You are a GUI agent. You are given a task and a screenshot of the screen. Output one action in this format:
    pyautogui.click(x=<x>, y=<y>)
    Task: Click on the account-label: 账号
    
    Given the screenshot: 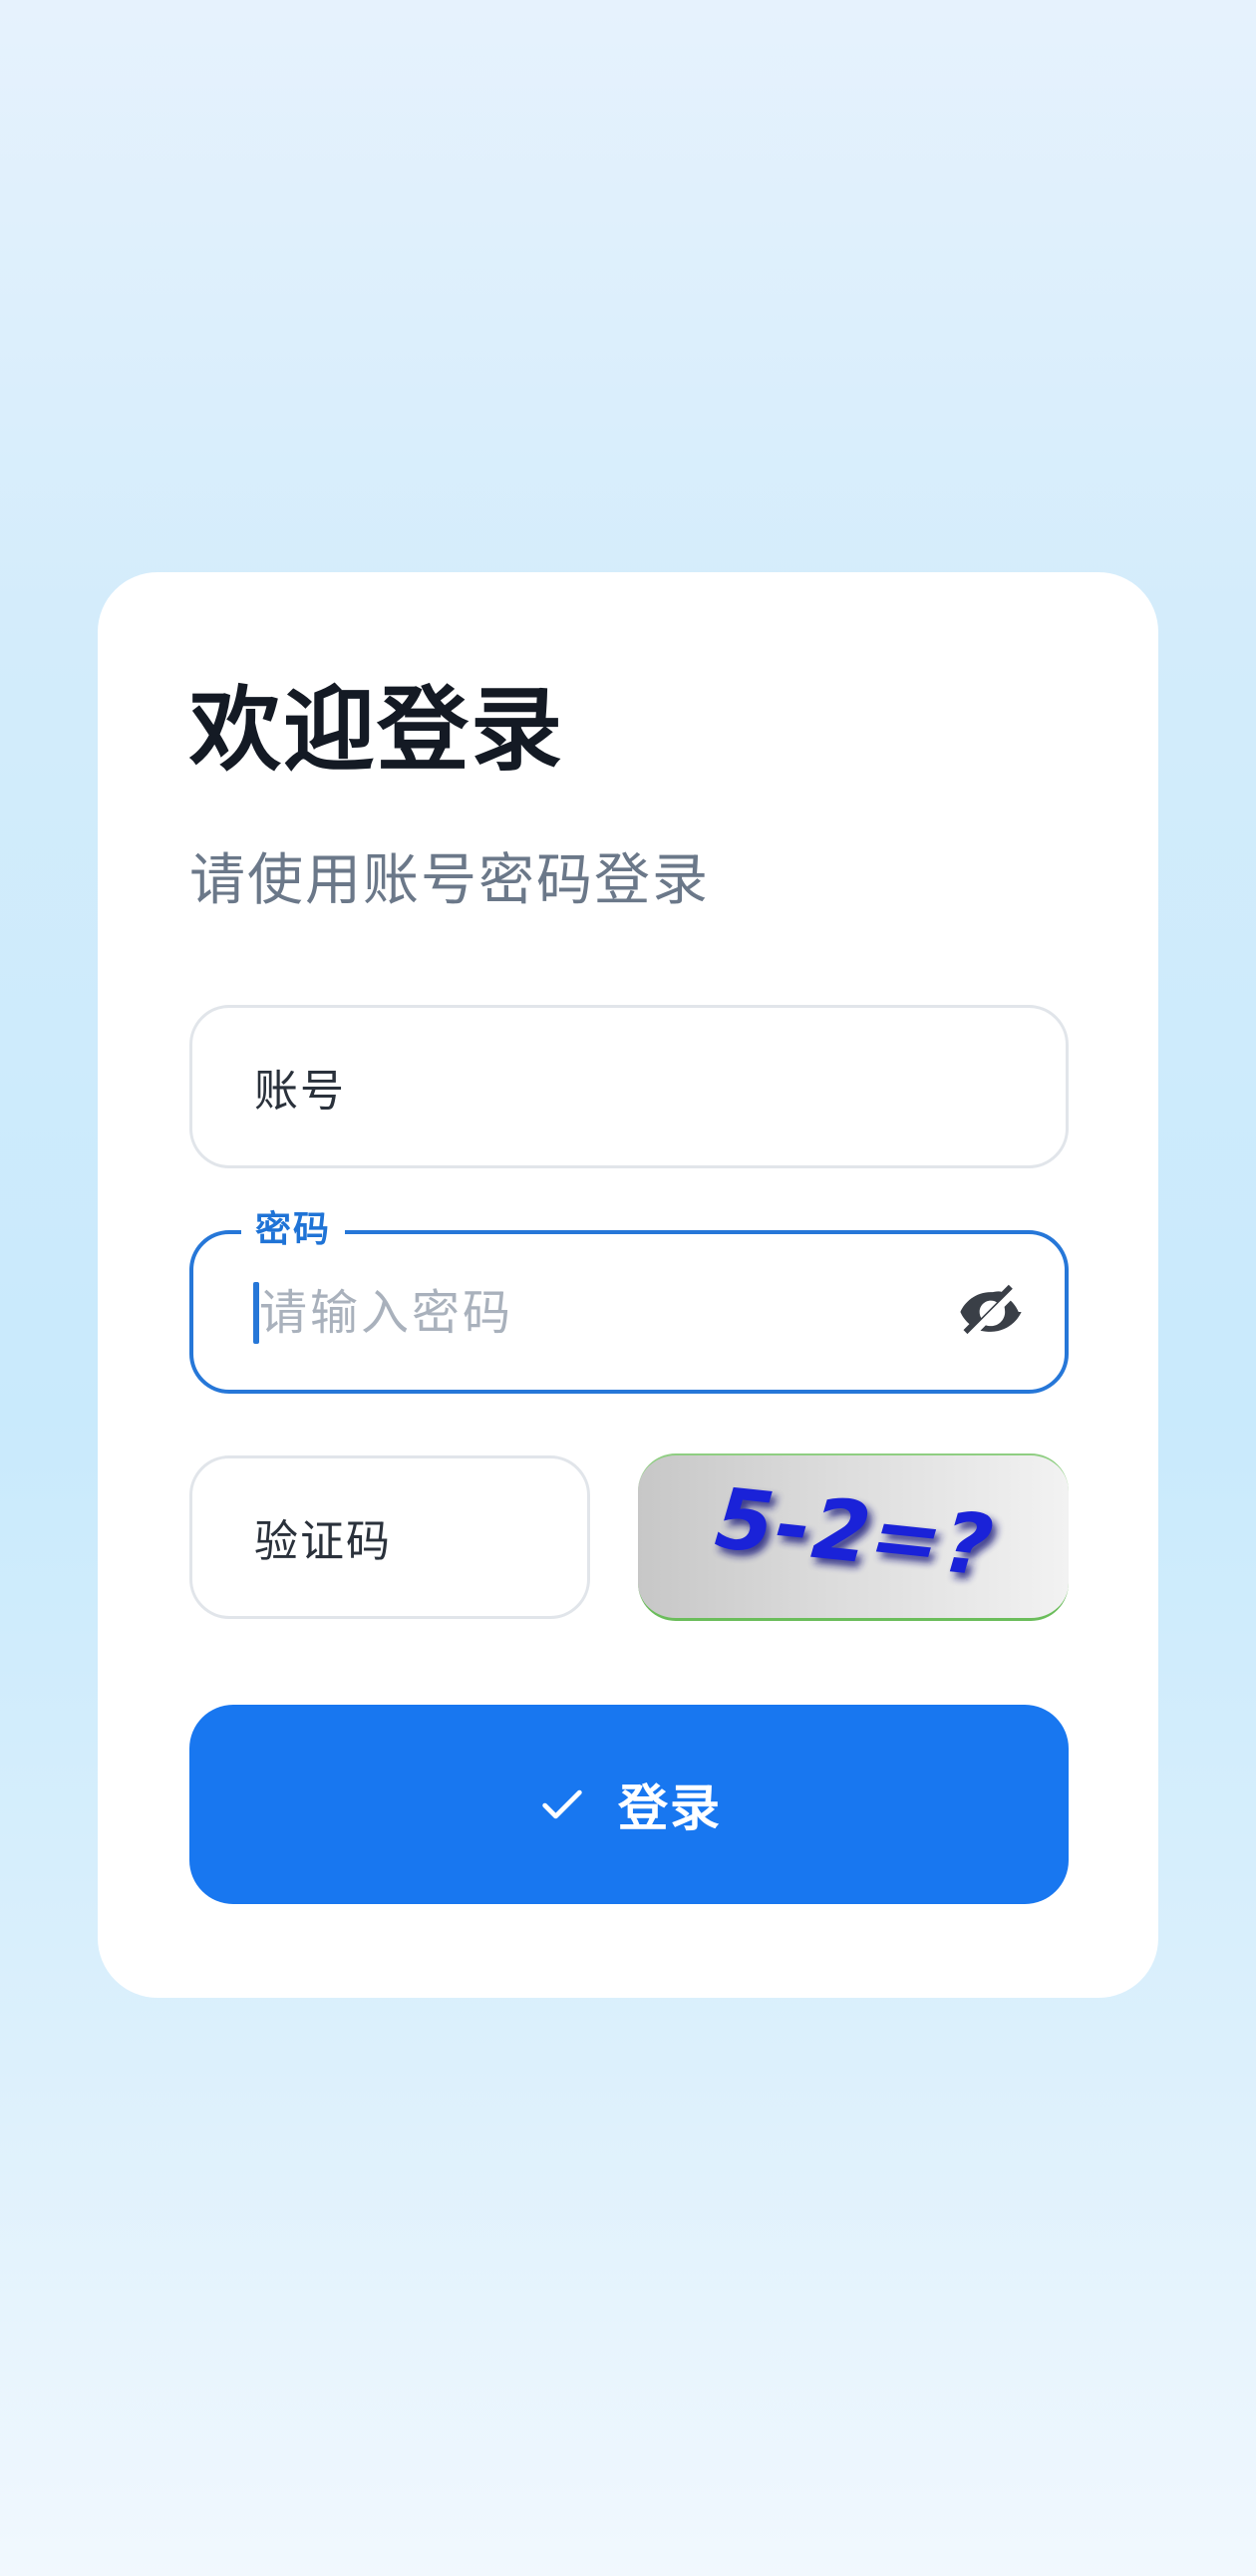 What is the action you would take?
    pyautogui.click(x=300, y=1091)
    